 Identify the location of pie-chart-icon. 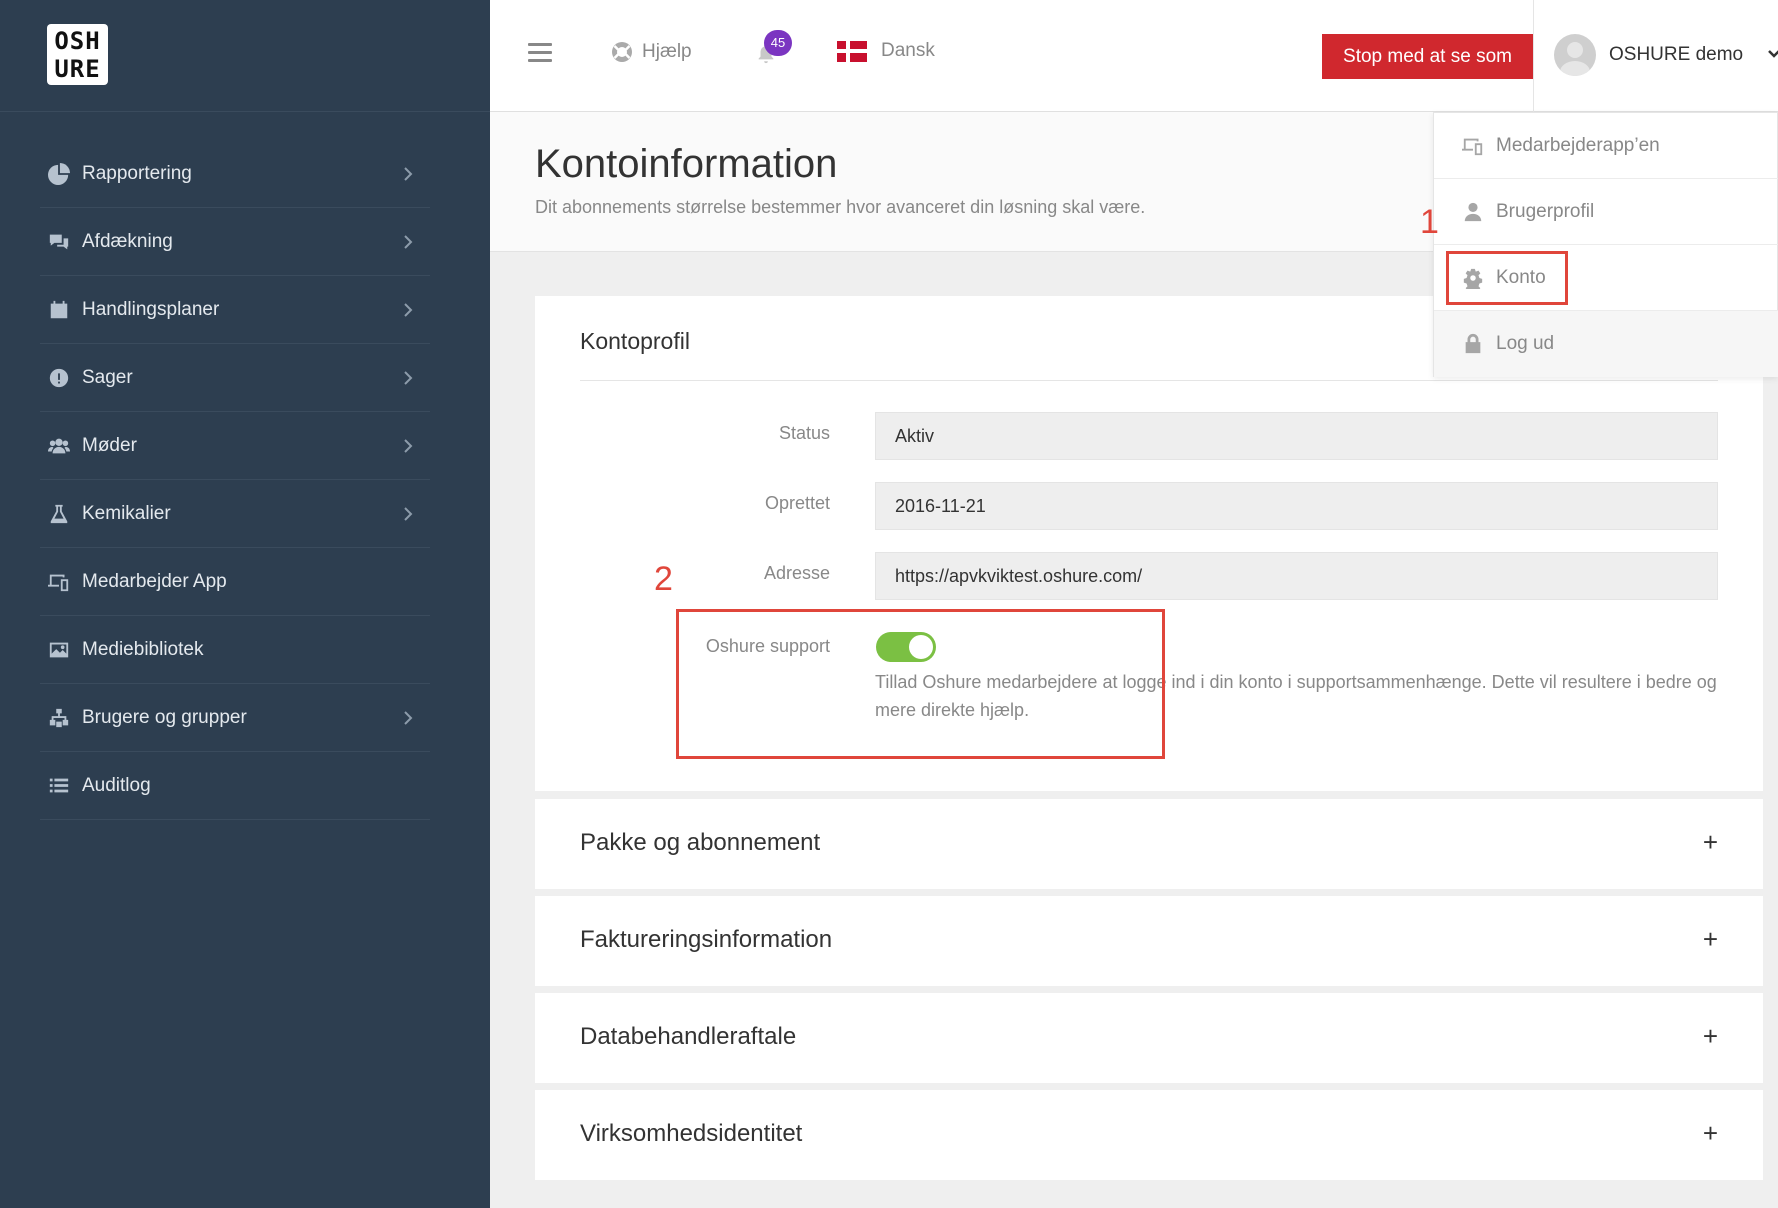
(59, 174).